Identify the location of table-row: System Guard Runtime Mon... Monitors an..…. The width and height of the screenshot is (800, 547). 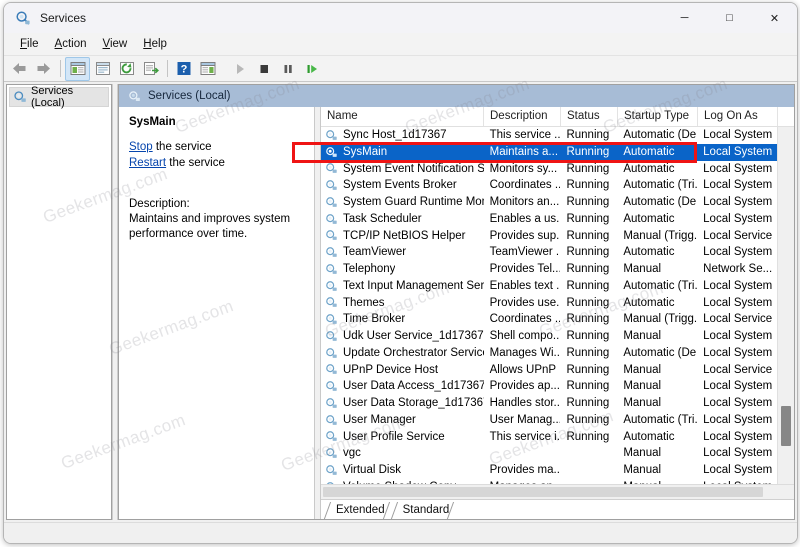
(549, 202).